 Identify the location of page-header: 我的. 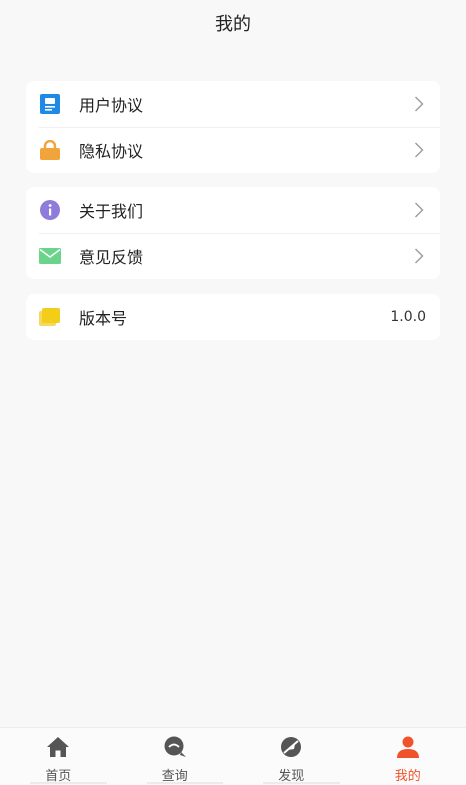
(233, 22).